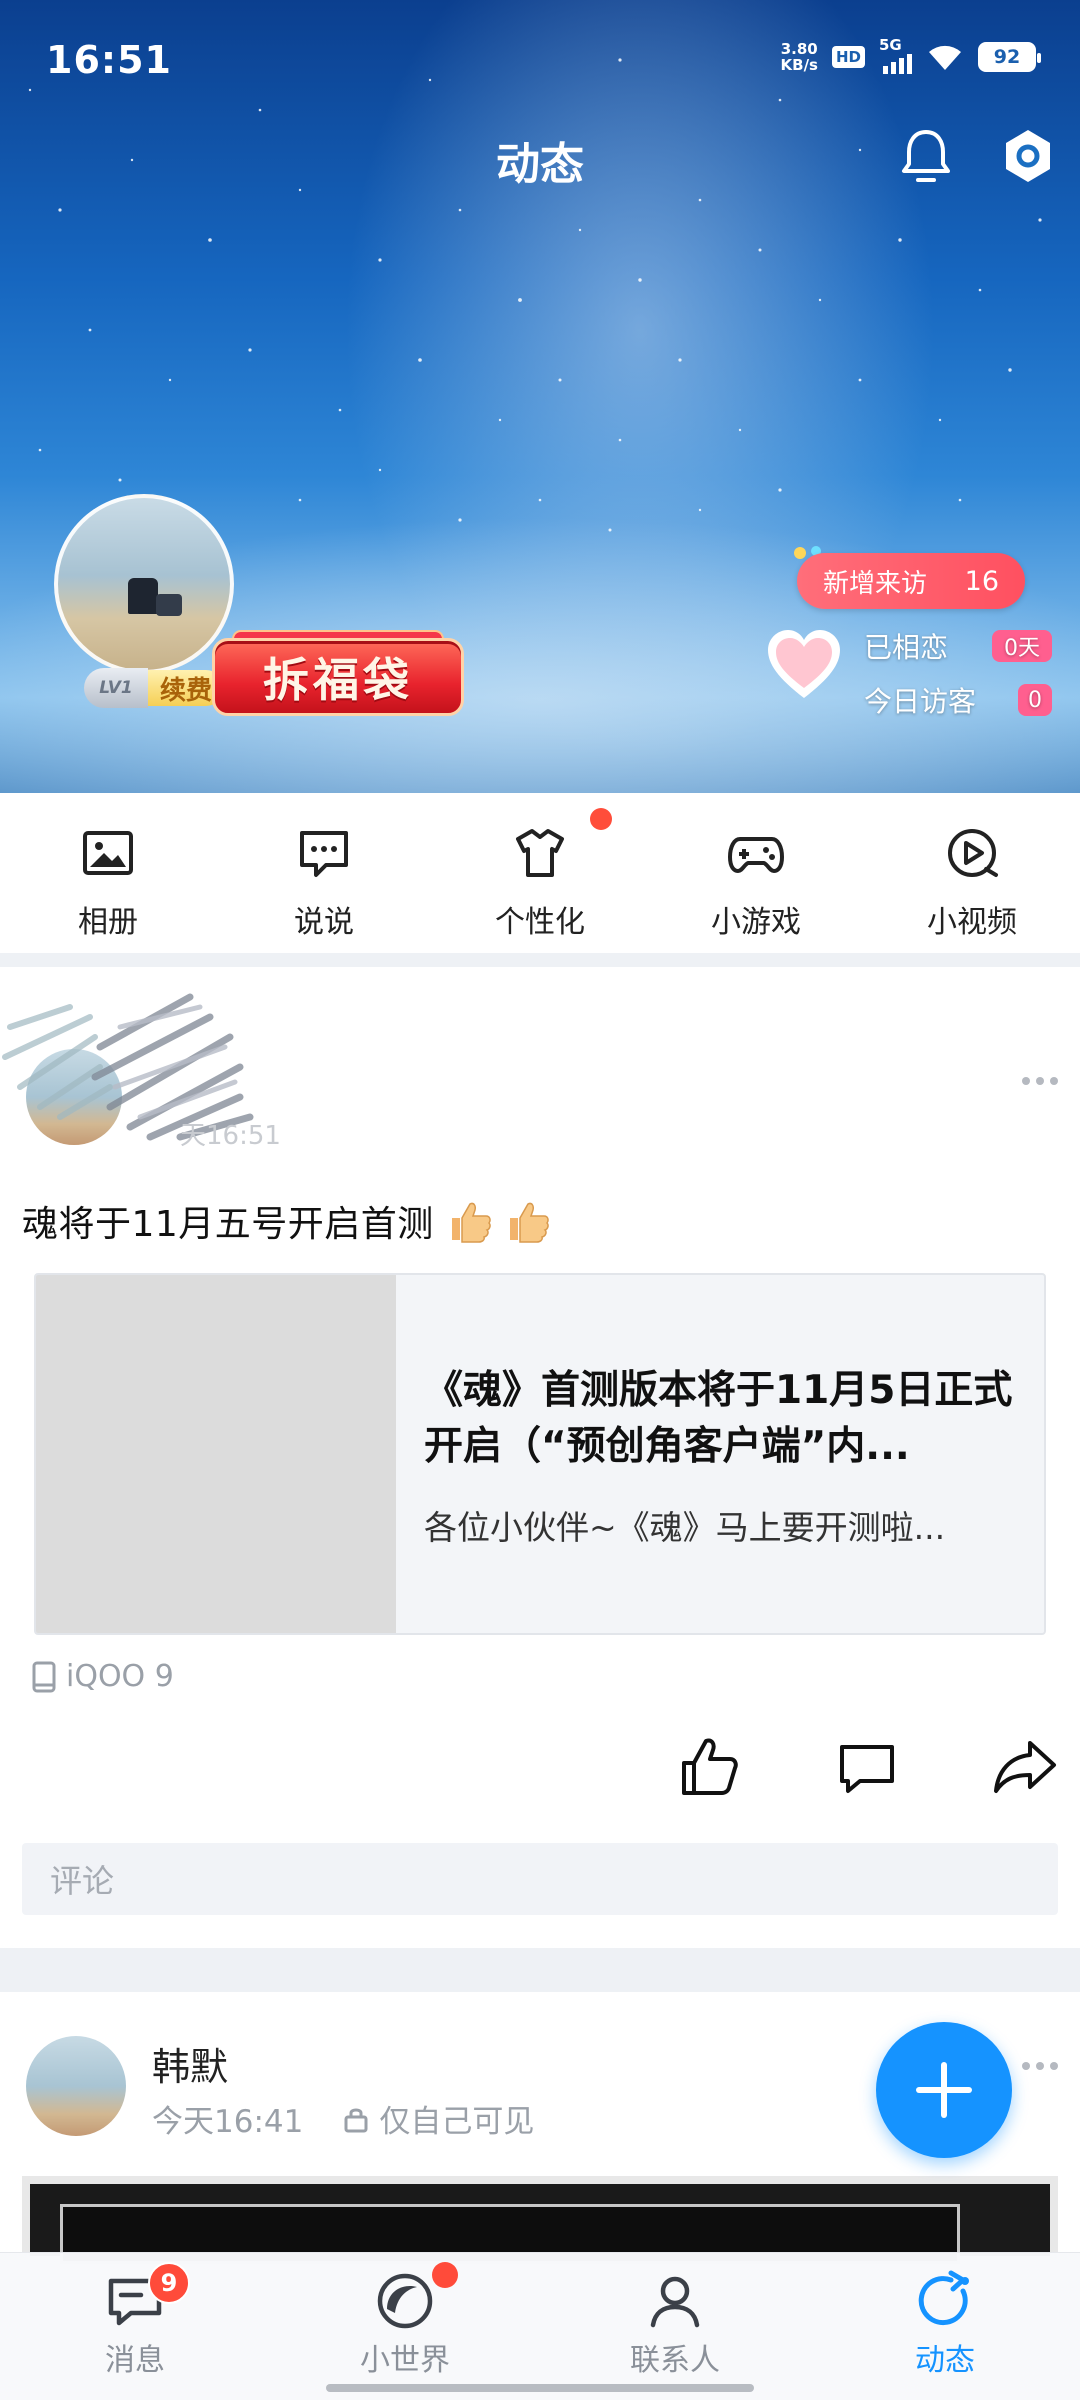 The width and height of the screenshot is (1080, 2400). I want to click on quick-nav-personalize: 个性化, so click(540, 873).